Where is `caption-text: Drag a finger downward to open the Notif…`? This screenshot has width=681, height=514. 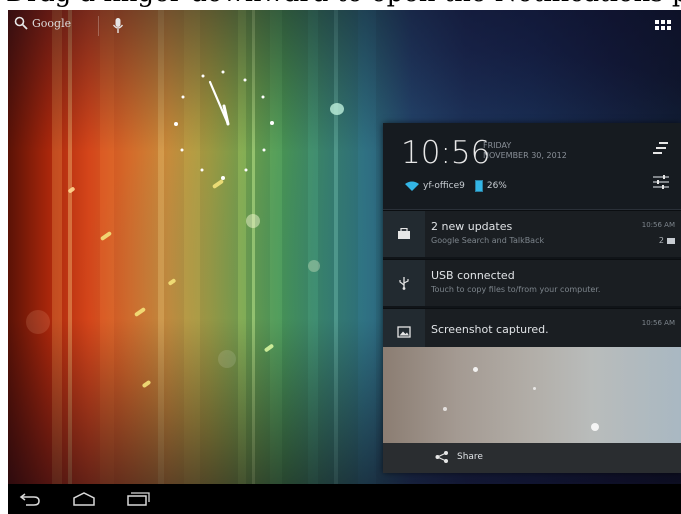
caption-text: Drag a finger downward to open the Notif… is located at coordinates (343, 4).